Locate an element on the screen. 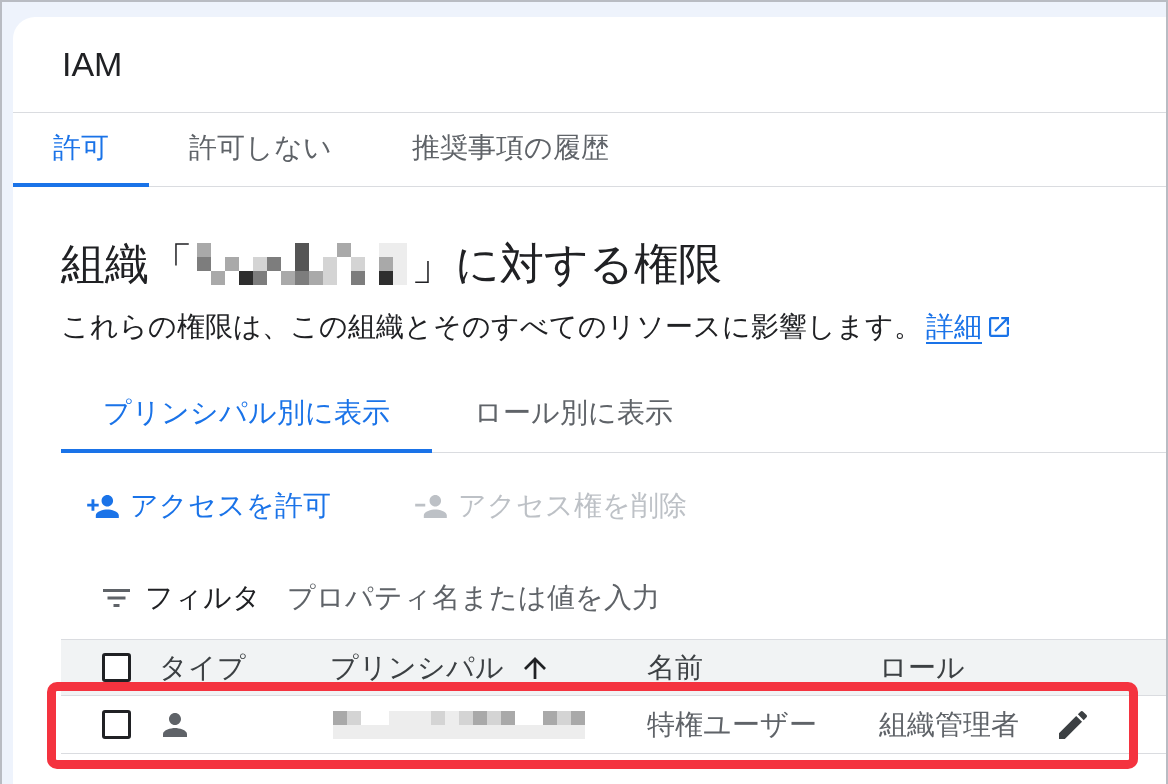 This screenshot has width=1168, height=784. column-header: タイプ is located at coordinates (202, 667).